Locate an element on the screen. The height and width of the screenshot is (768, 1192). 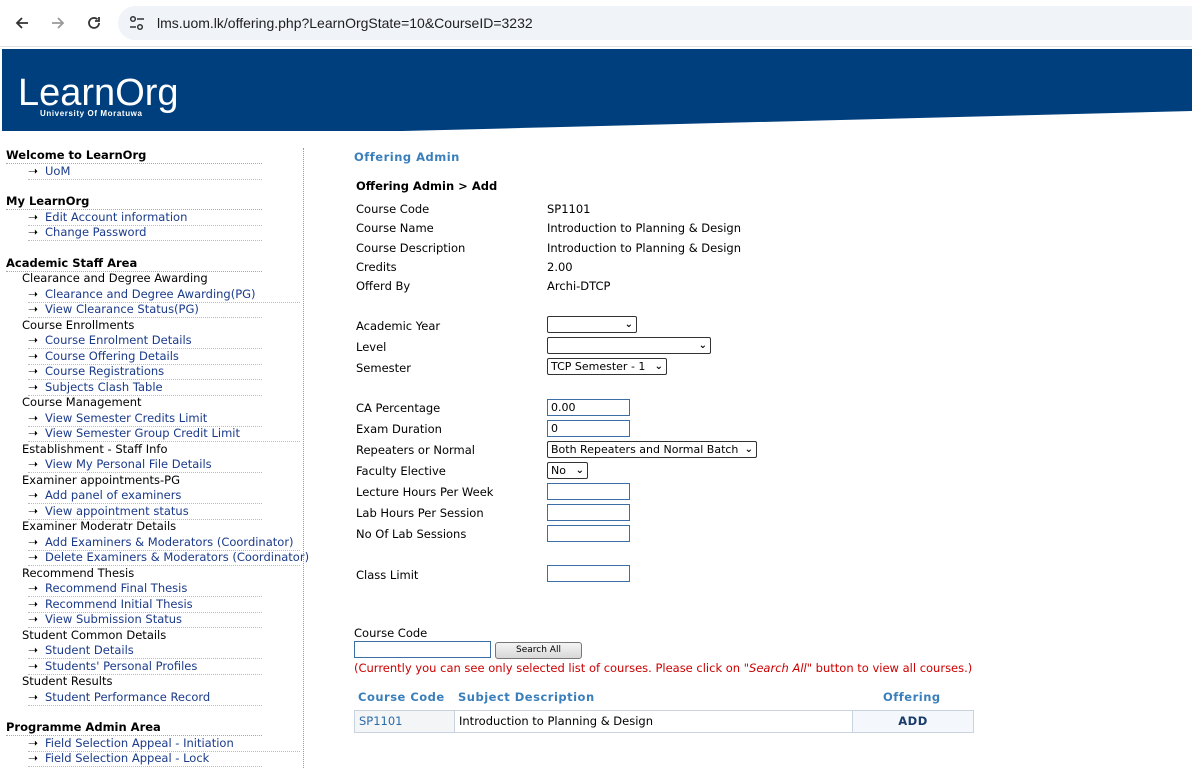
level-select: ⌄ is located at coordinates (629, 345).